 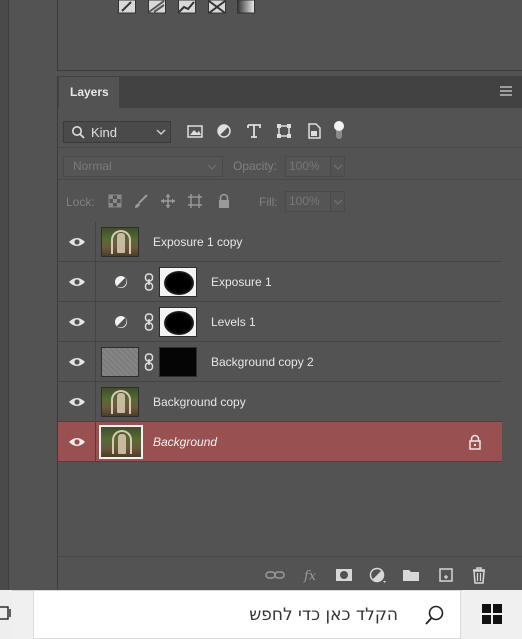 What do you see at coordinates (290, 573) in the screenshot?
I see `layers-bottom-toolbar: fx` at bounding box center [290, 573].